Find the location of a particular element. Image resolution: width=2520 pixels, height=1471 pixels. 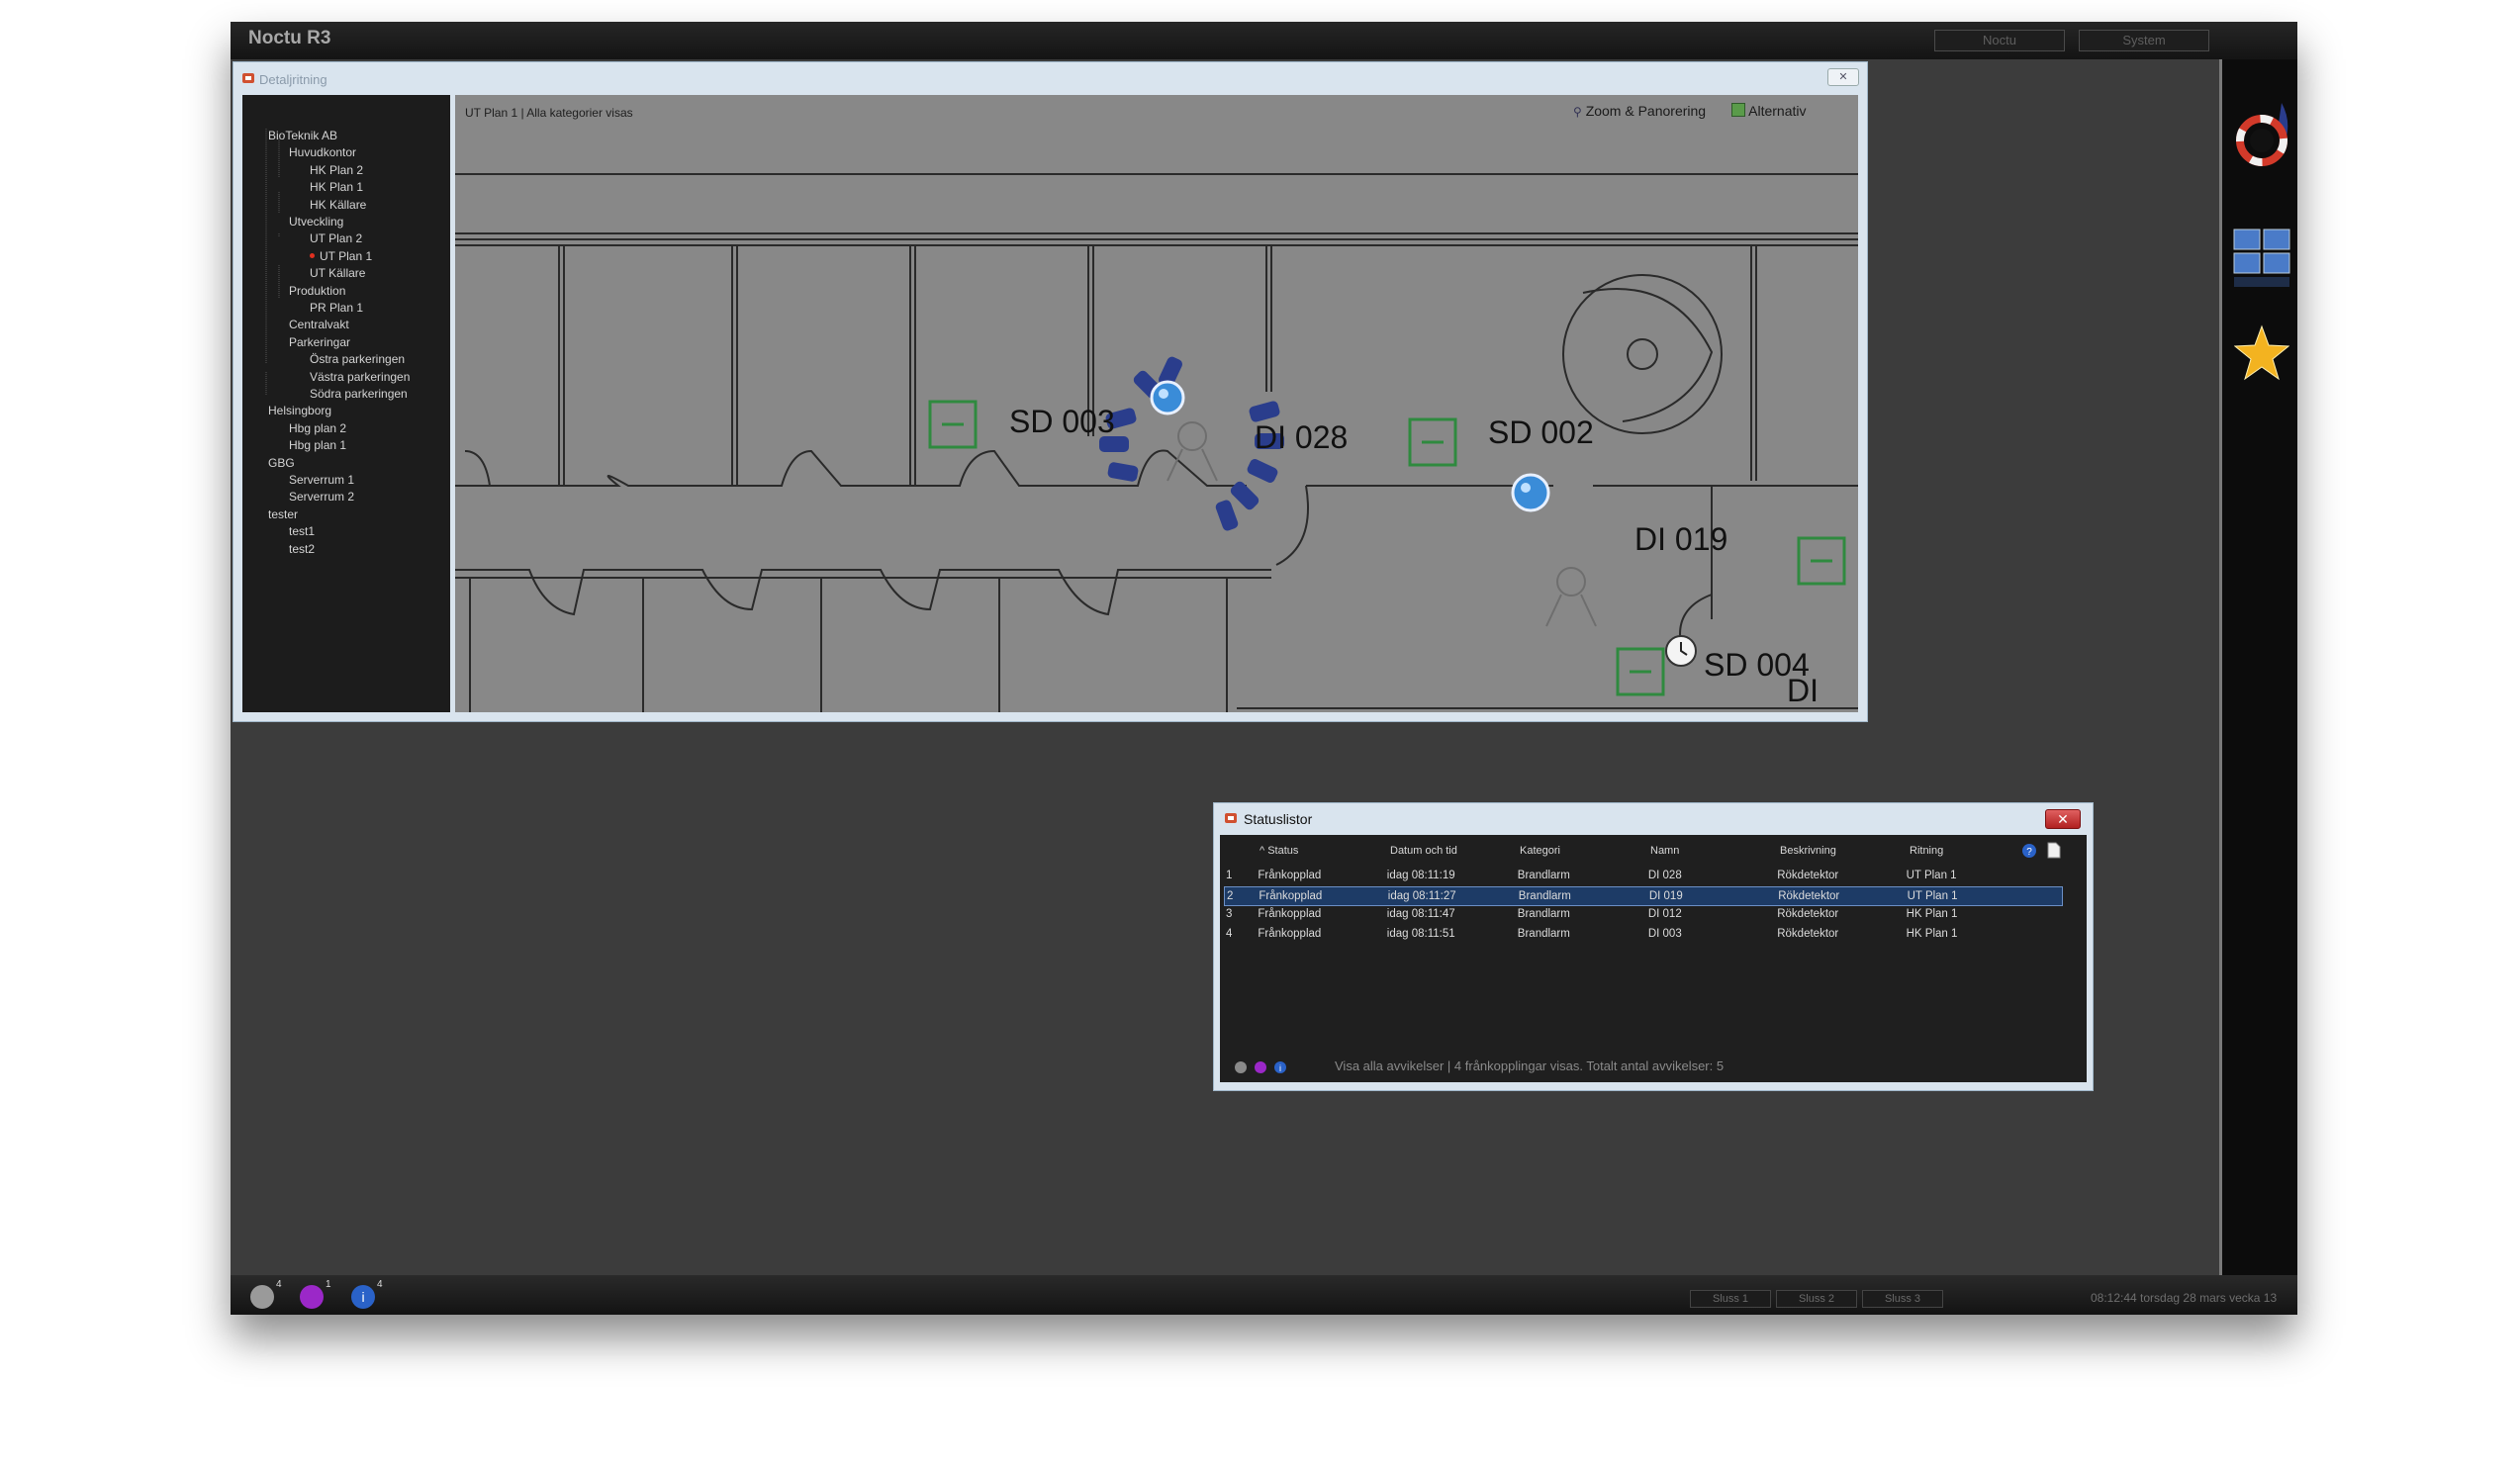

magnifier-icon: ⚲ is located at coordinates (1577, 112).